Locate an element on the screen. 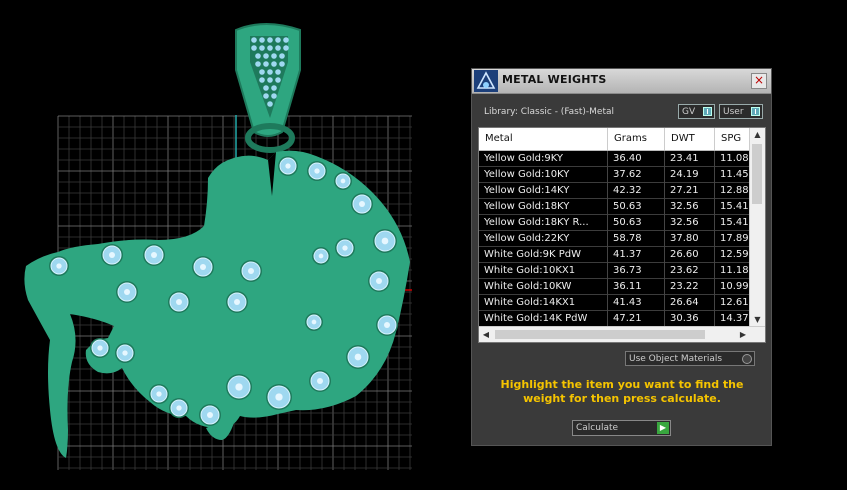  cell-metal: White Gold:10KW is located at coordinates (543, 287).